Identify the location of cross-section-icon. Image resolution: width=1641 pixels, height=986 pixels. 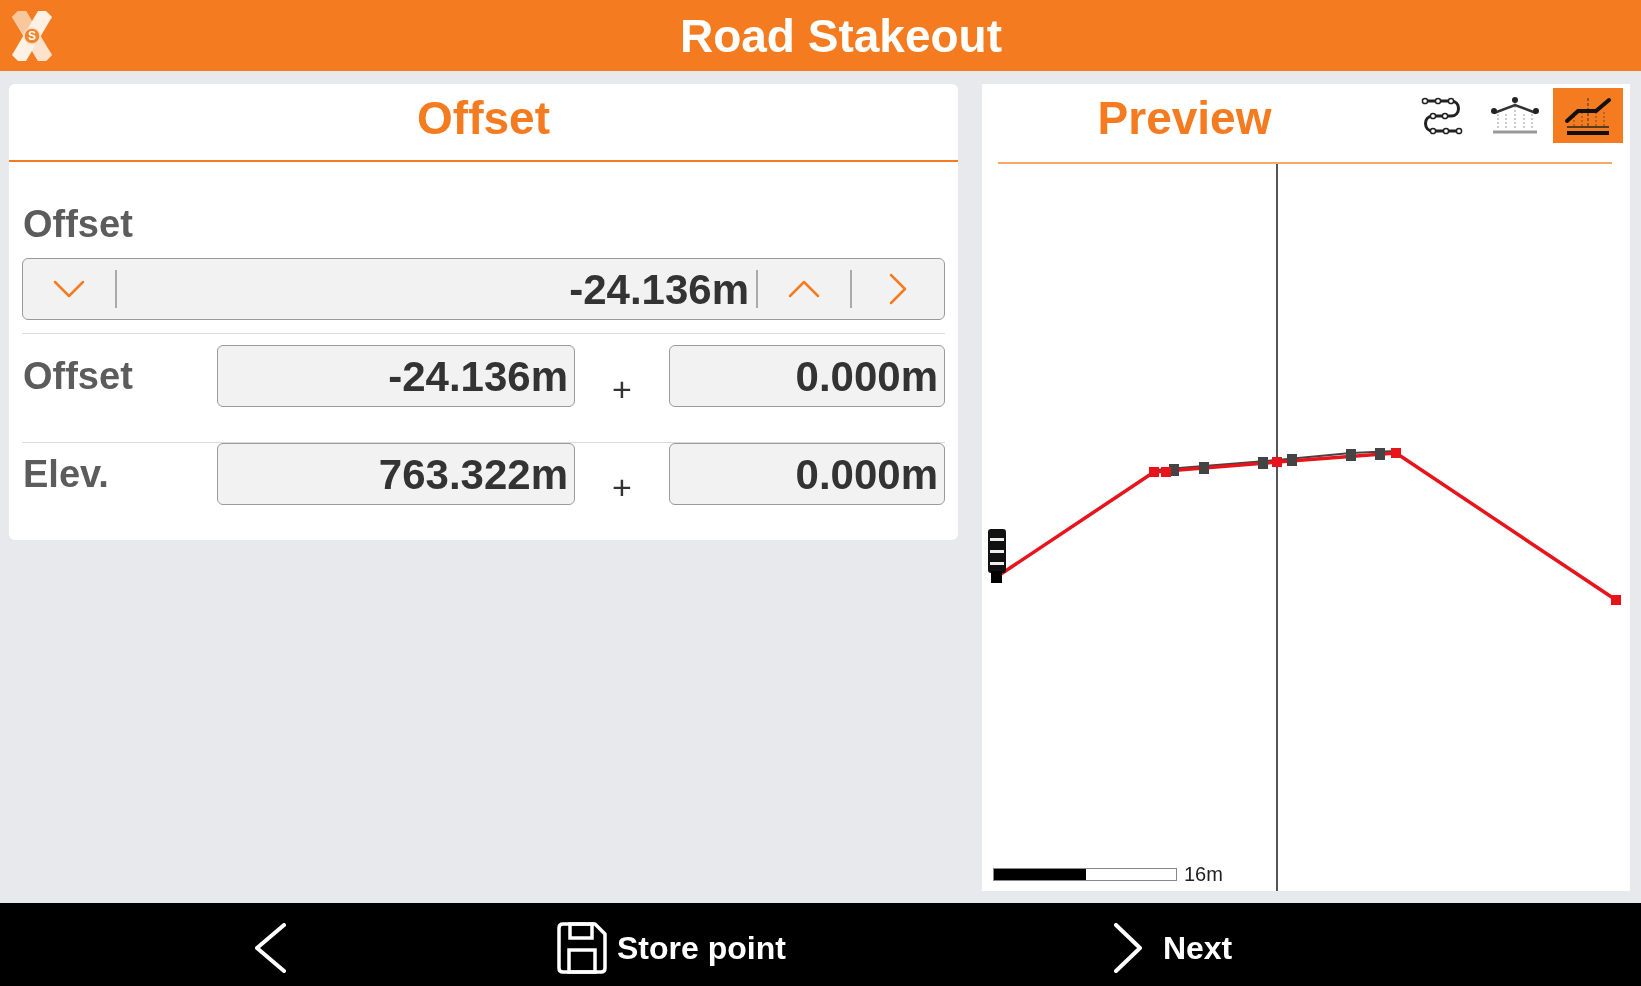
(1515, 115).